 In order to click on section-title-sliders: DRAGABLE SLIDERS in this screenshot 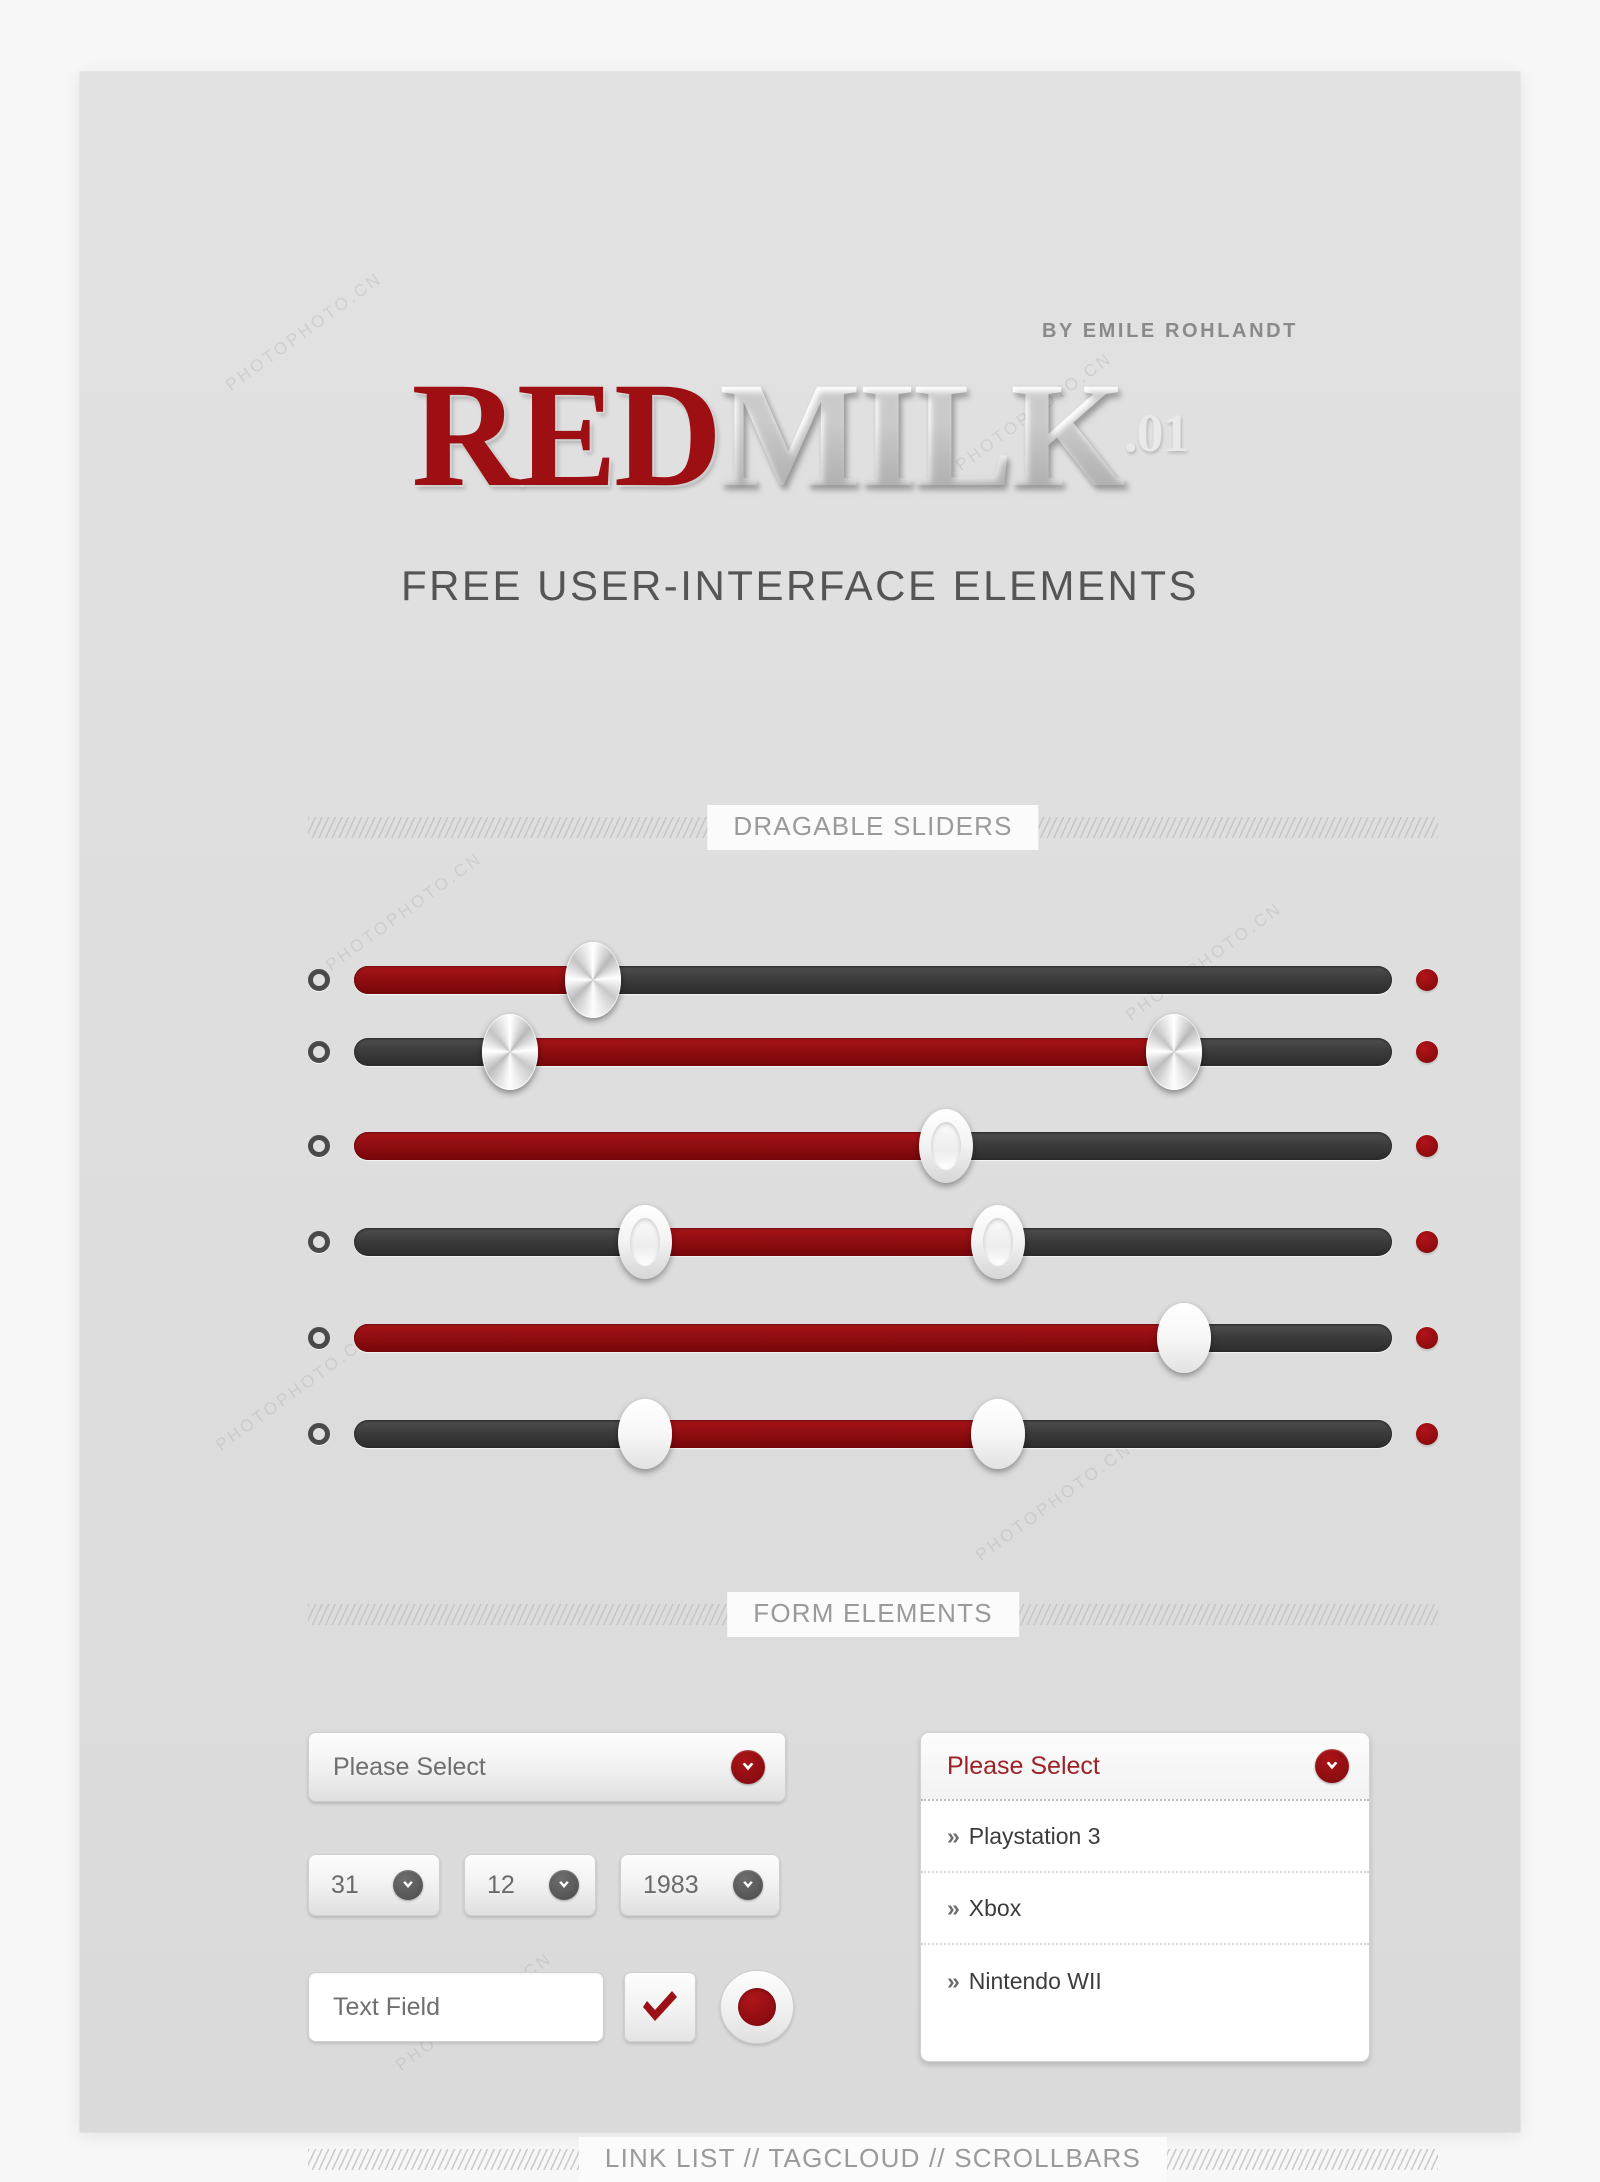, I will do `click(873, 827)`.